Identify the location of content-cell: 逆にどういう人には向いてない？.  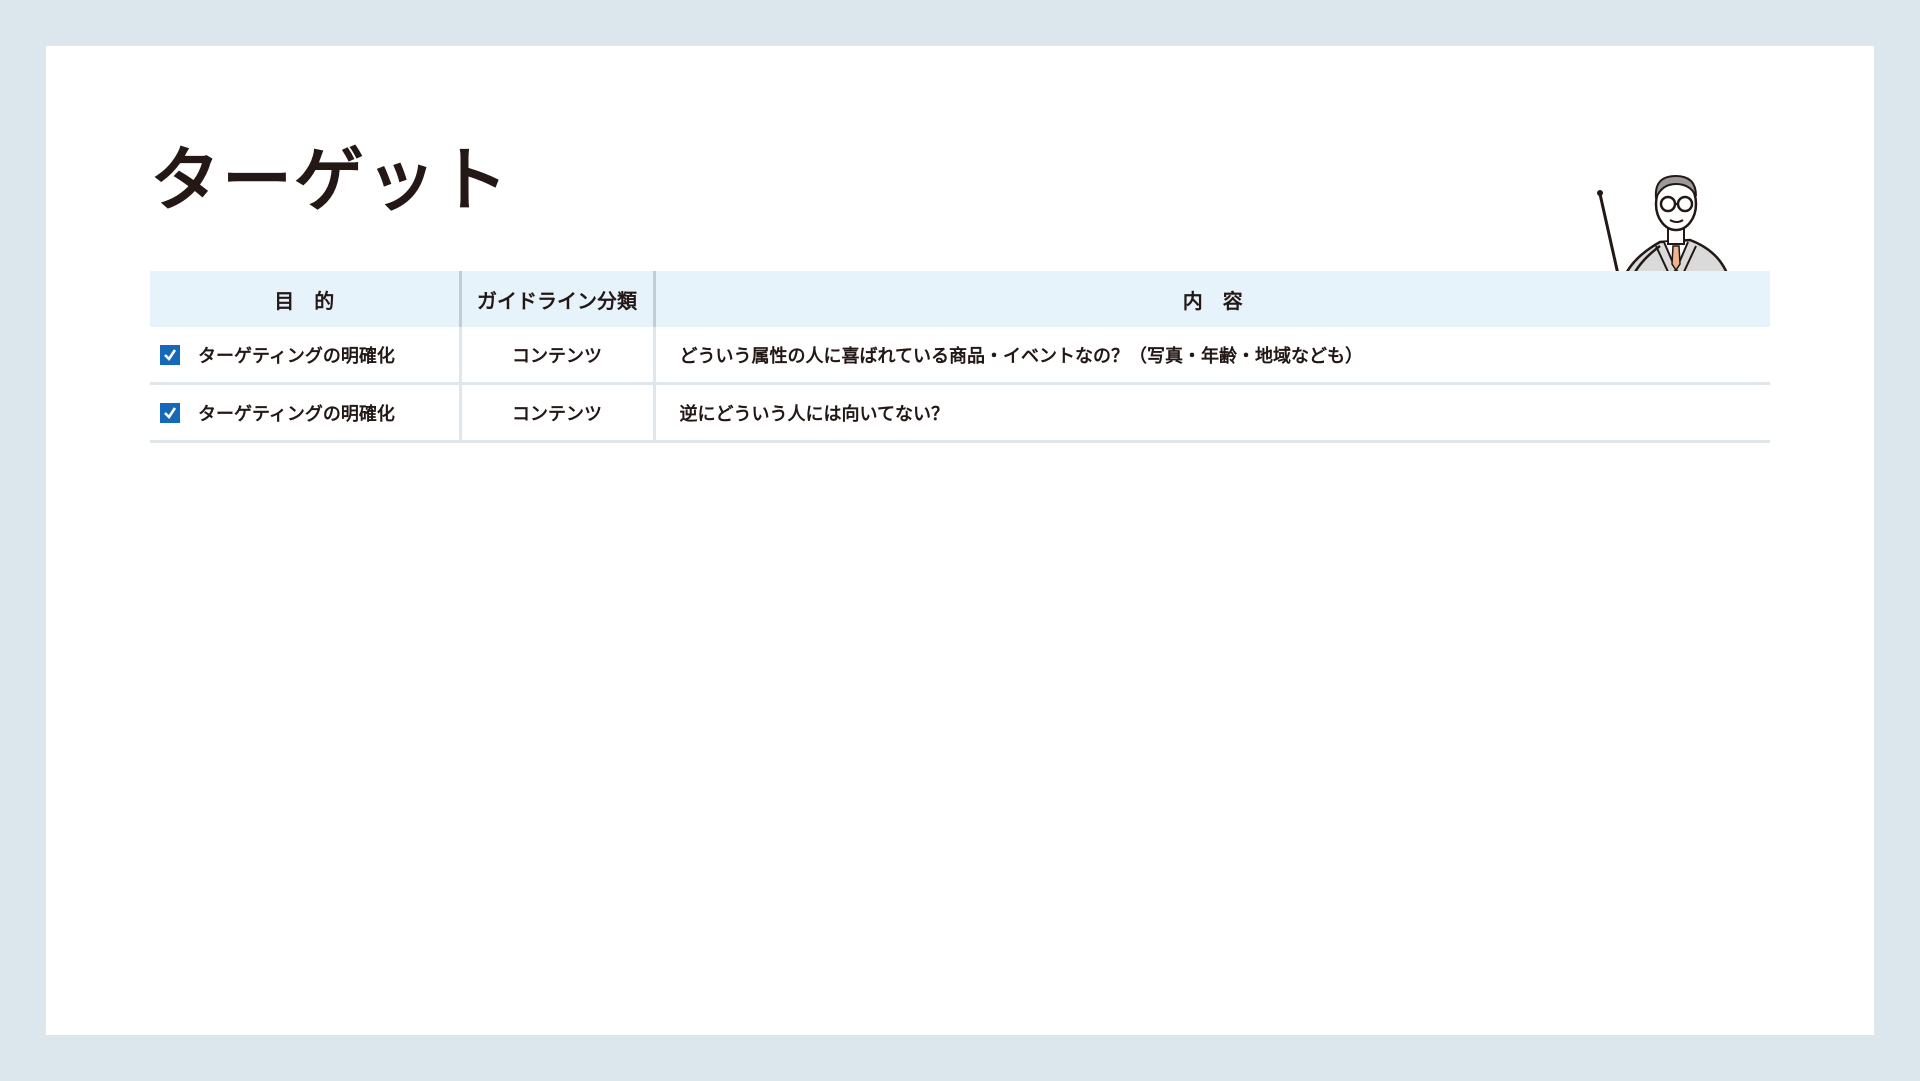
(1212, 413).